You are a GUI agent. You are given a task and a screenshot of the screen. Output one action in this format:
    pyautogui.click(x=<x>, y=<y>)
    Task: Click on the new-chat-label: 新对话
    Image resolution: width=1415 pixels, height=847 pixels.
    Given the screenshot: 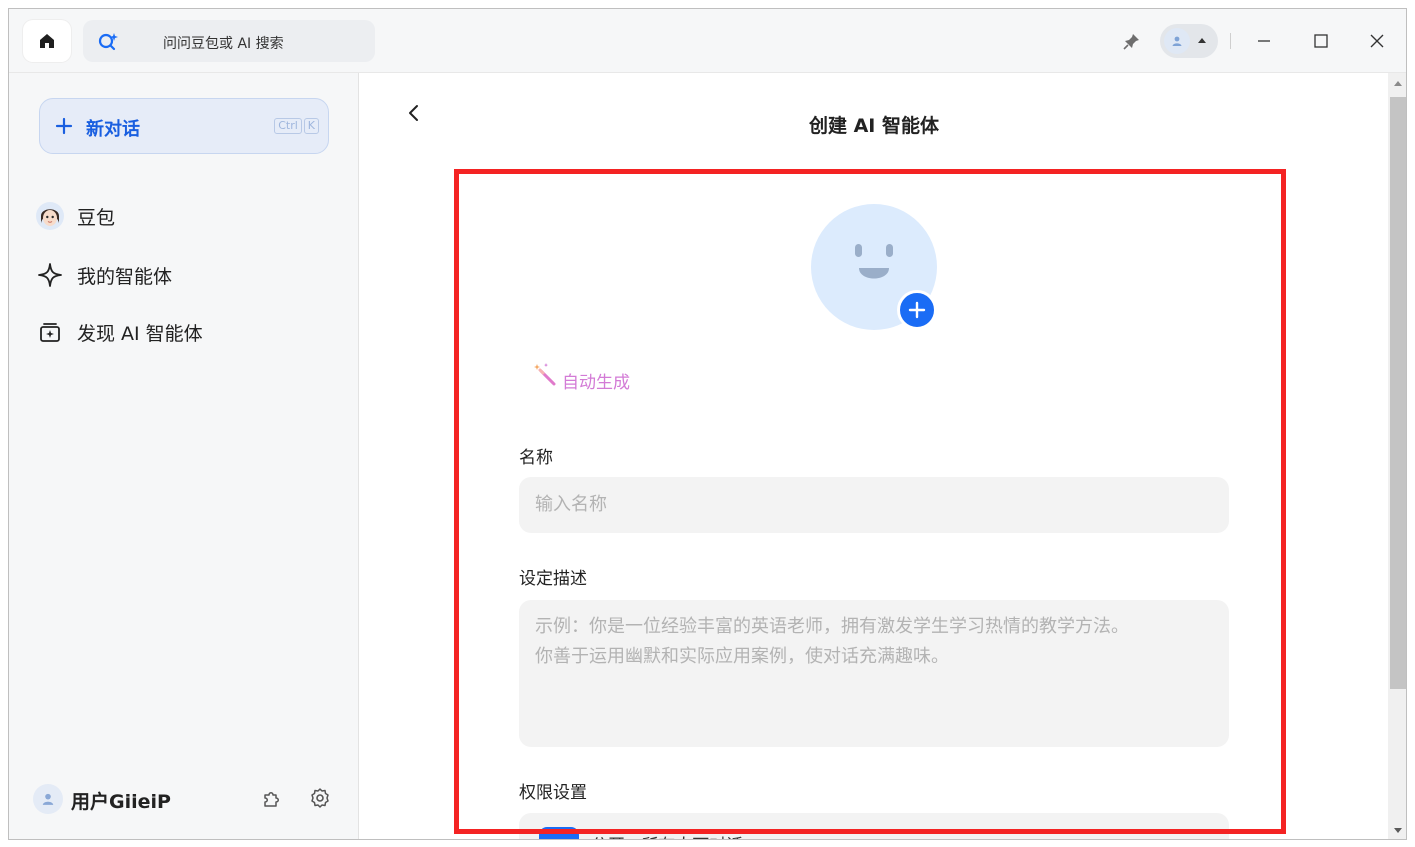 What is the action you would take?
    pyautogui.click(x=113, y=129)
    